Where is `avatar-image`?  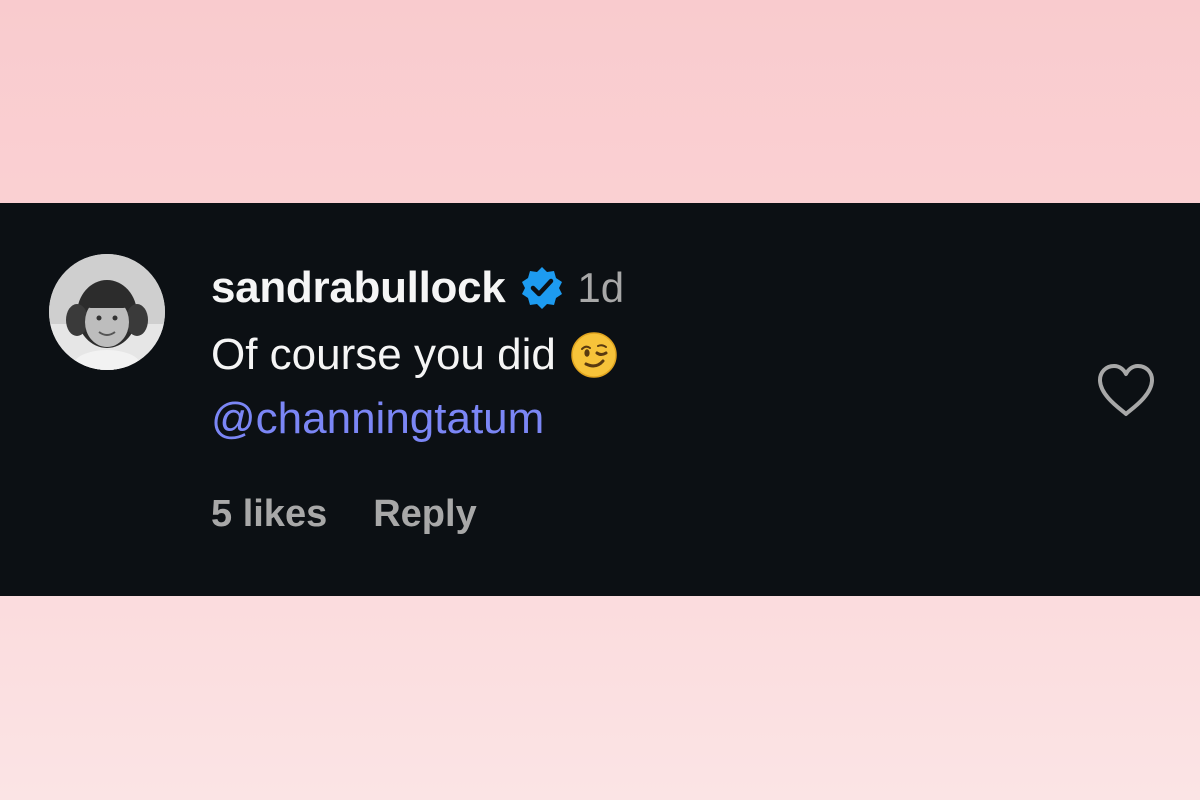
avatar-image is located at coordinates (107, 312).